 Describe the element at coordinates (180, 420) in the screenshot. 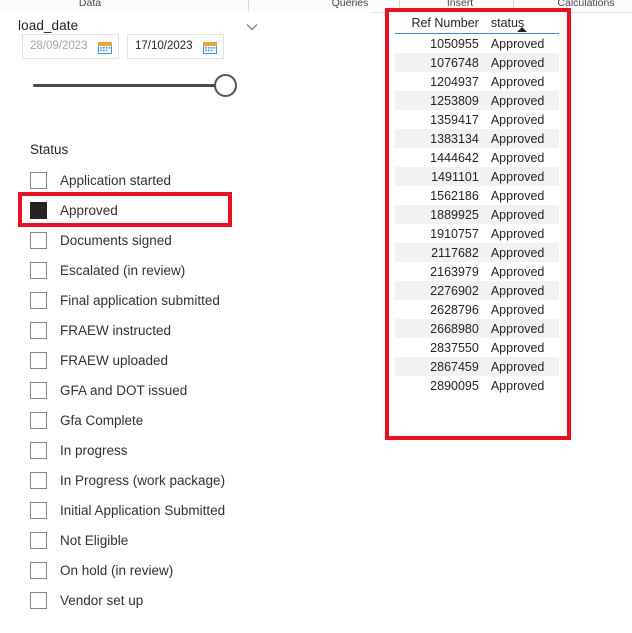

I see `status-checkbox-row: Gfa Complete` at that location.